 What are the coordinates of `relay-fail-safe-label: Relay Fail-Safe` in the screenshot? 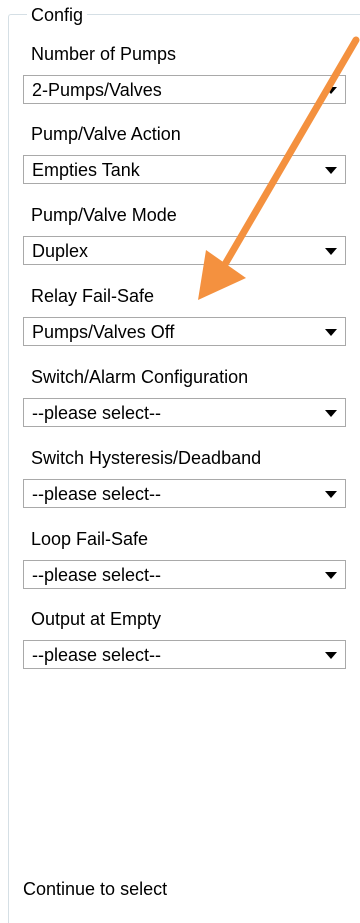 It's located at (93, 296).